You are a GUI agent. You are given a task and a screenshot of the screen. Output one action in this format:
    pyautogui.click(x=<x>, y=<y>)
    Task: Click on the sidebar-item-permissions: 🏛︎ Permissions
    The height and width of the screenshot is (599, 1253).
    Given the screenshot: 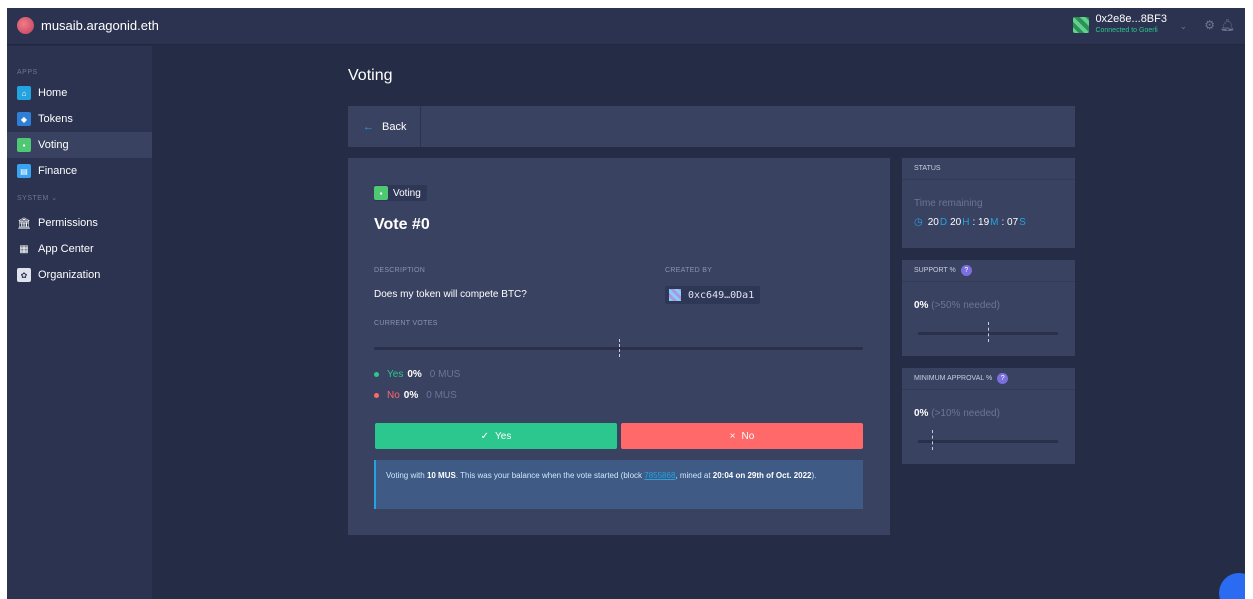 What is the action you would take?
    pyautogui.click(x=79, y=223)
    